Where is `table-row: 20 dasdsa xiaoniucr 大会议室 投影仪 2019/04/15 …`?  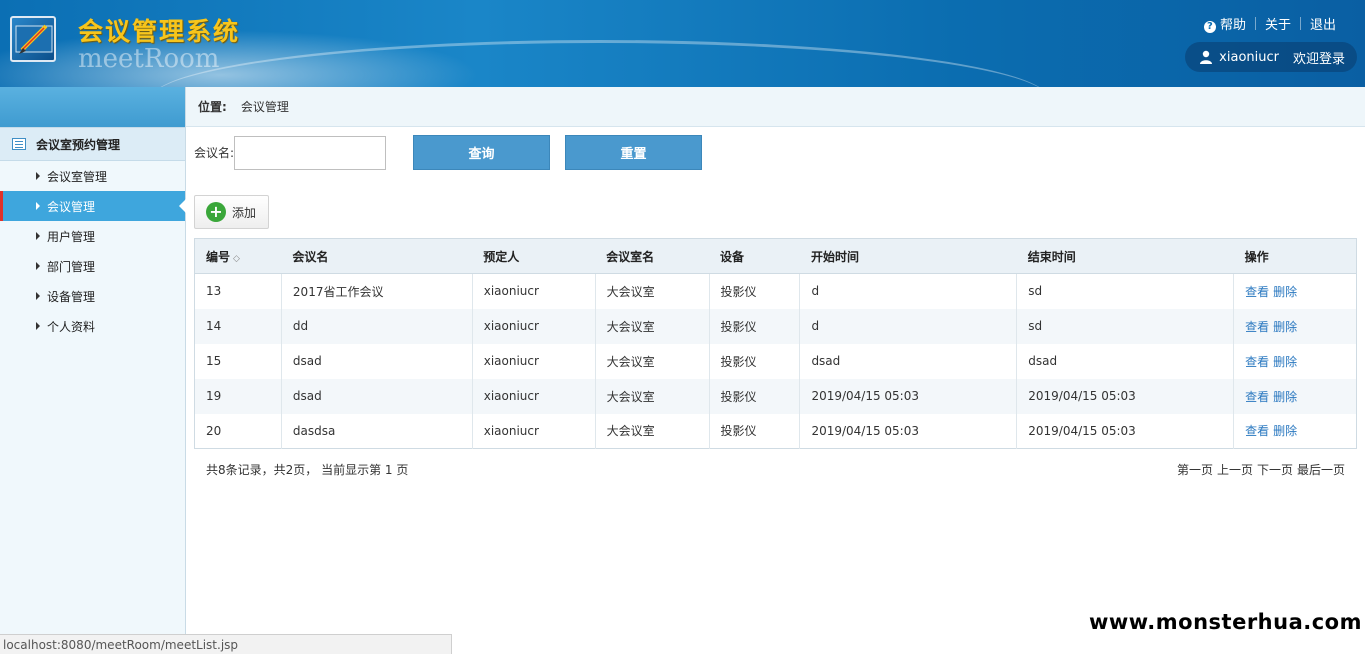
table-row: 20 dasdsa xiaoniucr 大会议室 投影仪 2019/04/15 … is located at coordinates (775, 431).